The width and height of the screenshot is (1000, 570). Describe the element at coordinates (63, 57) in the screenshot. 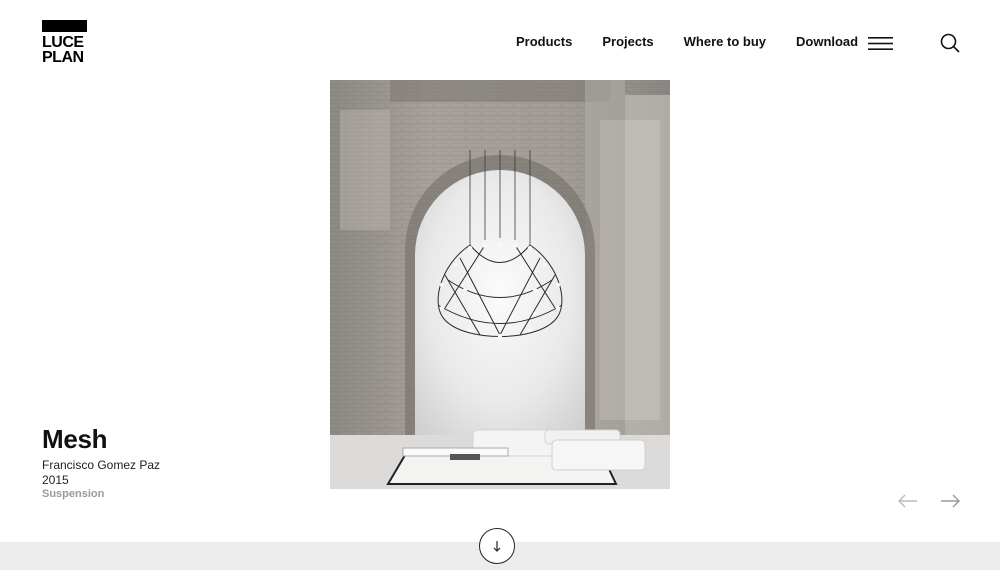

I see `logo-line-2: PLAN` at that location.